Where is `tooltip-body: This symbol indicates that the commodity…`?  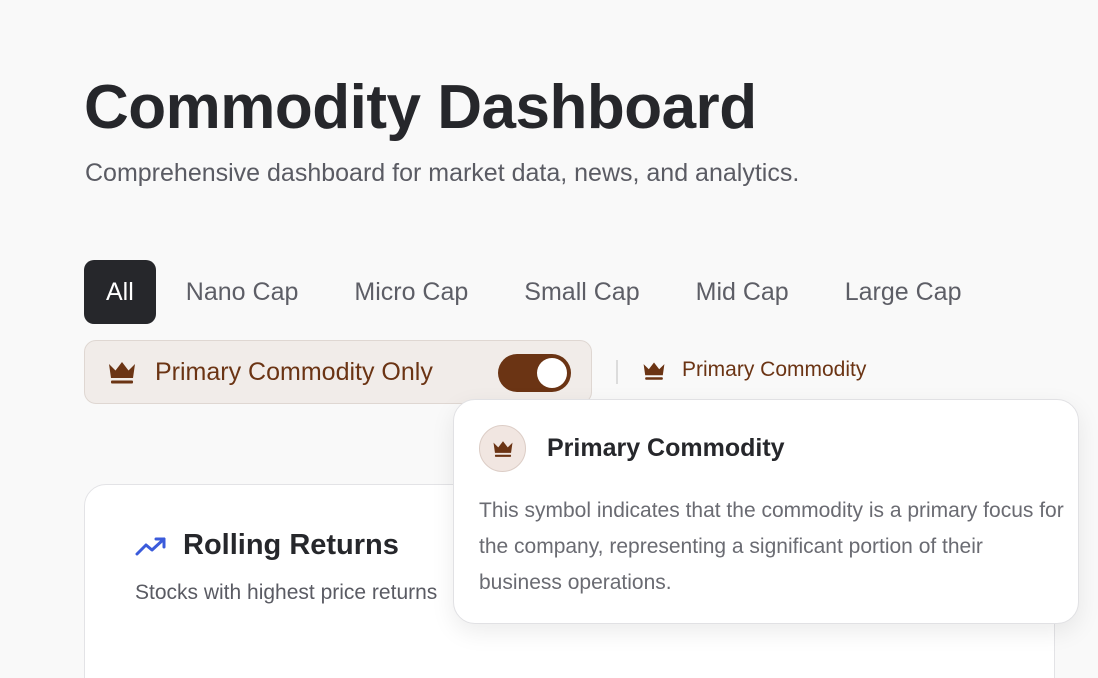
tooltip-body: This symbol indicates that the commodity… is located at coordinates (771, 546).